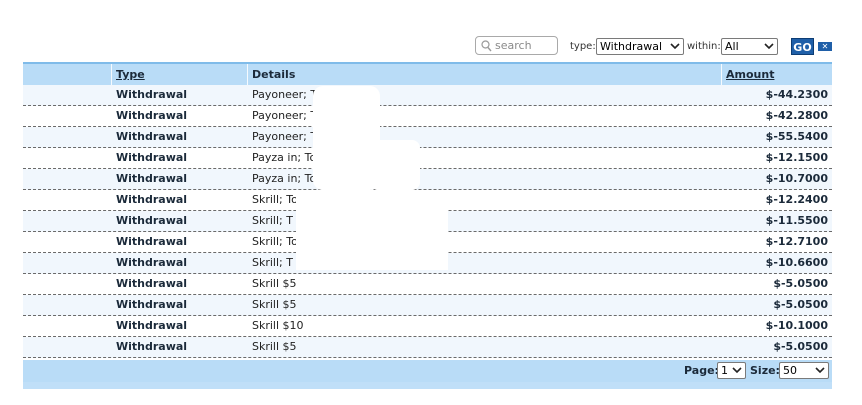 The height and width of the screenshot is (405, 862). What do you see at coordinates (796, 136) in the screenshot?
I see `row-amount: $-55.5400` at bounding box center [796, 136].